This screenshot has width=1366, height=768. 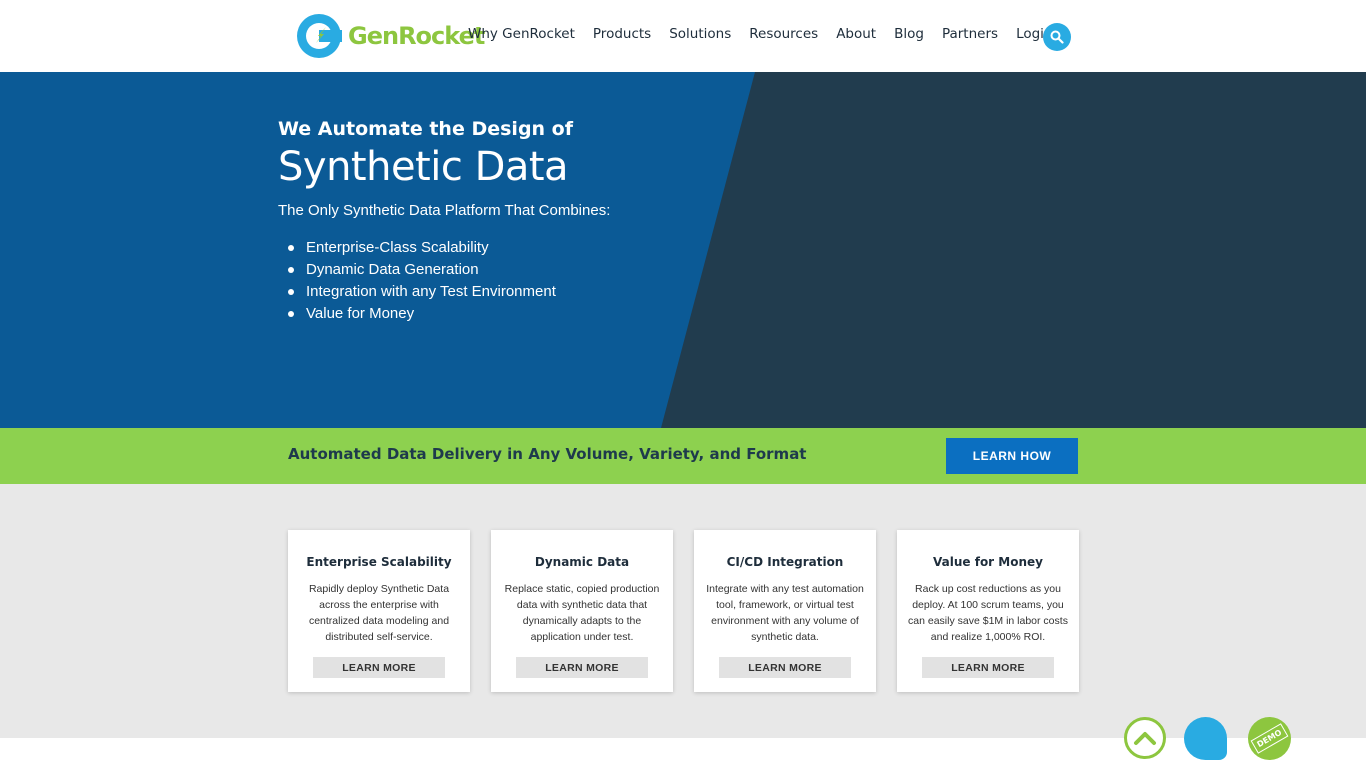 I want to click on demo-stamp-label: DEMO, so click(x=1269, y=738).